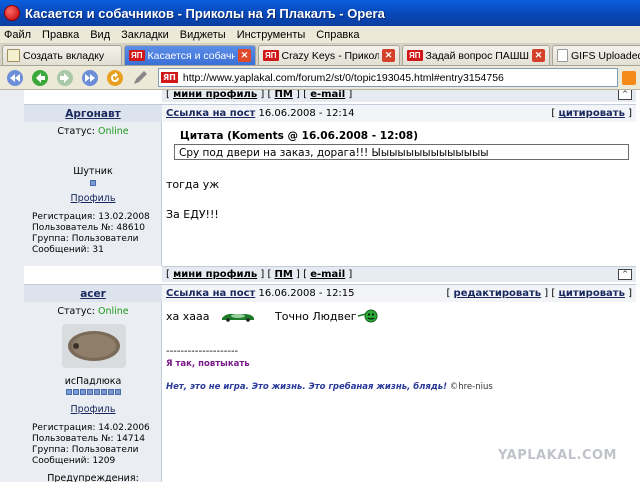 This screenshot has height=482, width=640. I want to click on menu-bookmarks: Закладки, so click(145, 35).